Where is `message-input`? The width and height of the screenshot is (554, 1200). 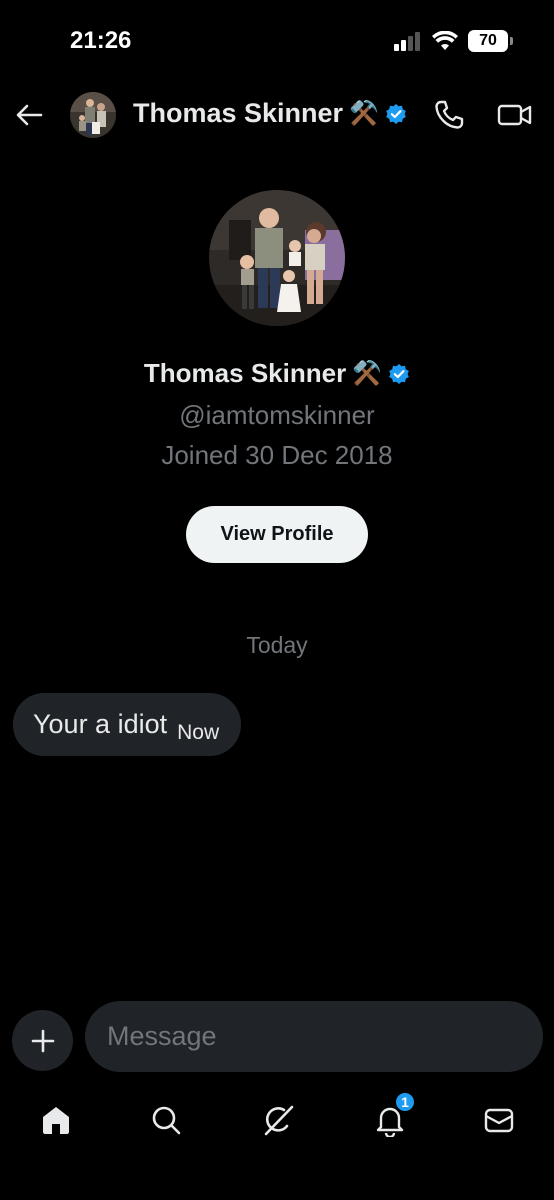
message-input is located at coordinates (314, 1036).